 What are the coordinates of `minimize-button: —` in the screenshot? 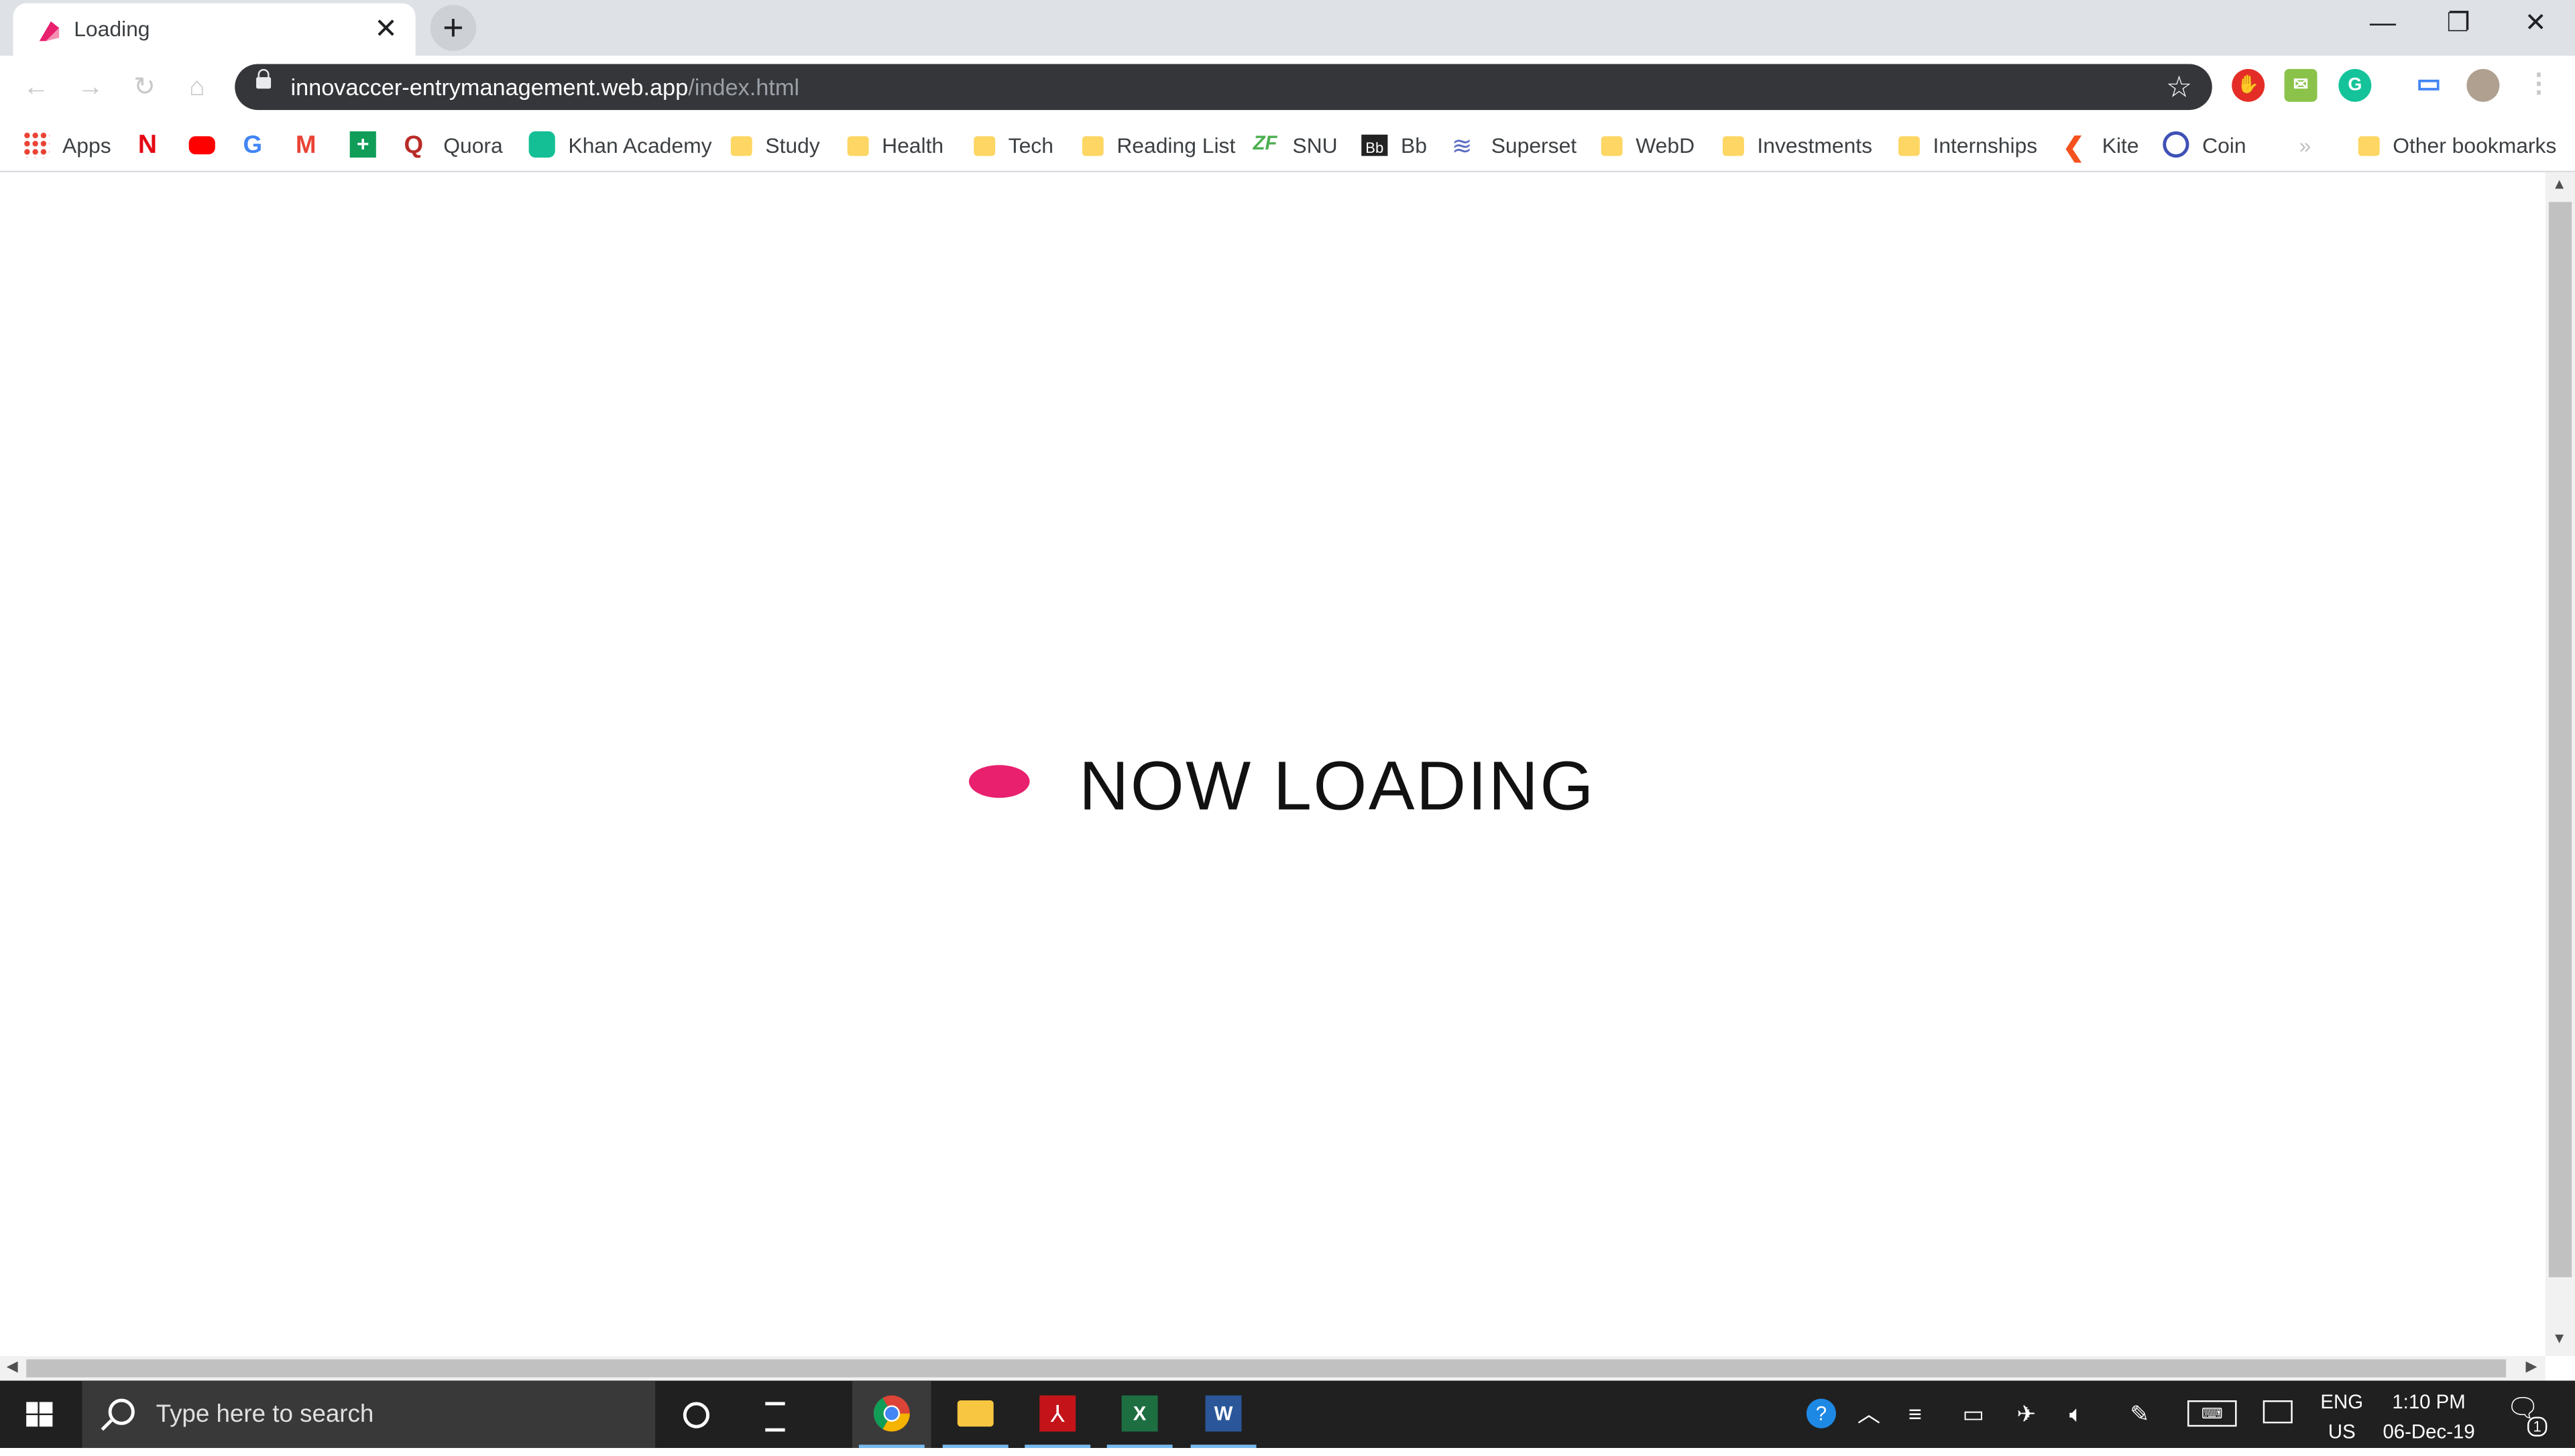 It's located at (2383, 24).